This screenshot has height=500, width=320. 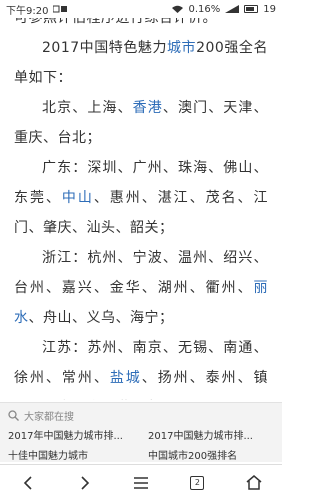 I want to click on article-text-cut: 可参照评估程序进行综合评价。, so click(x=115, y=22).